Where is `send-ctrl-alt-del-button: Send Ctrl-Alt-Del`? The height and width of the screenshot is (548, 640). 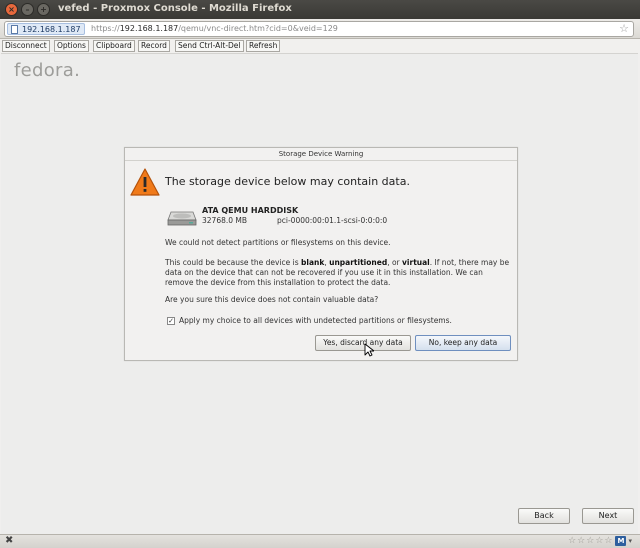
send-ctrl-alt-del-button: Send Ctrl-Alt-Del is located at coordinates (209, 46).